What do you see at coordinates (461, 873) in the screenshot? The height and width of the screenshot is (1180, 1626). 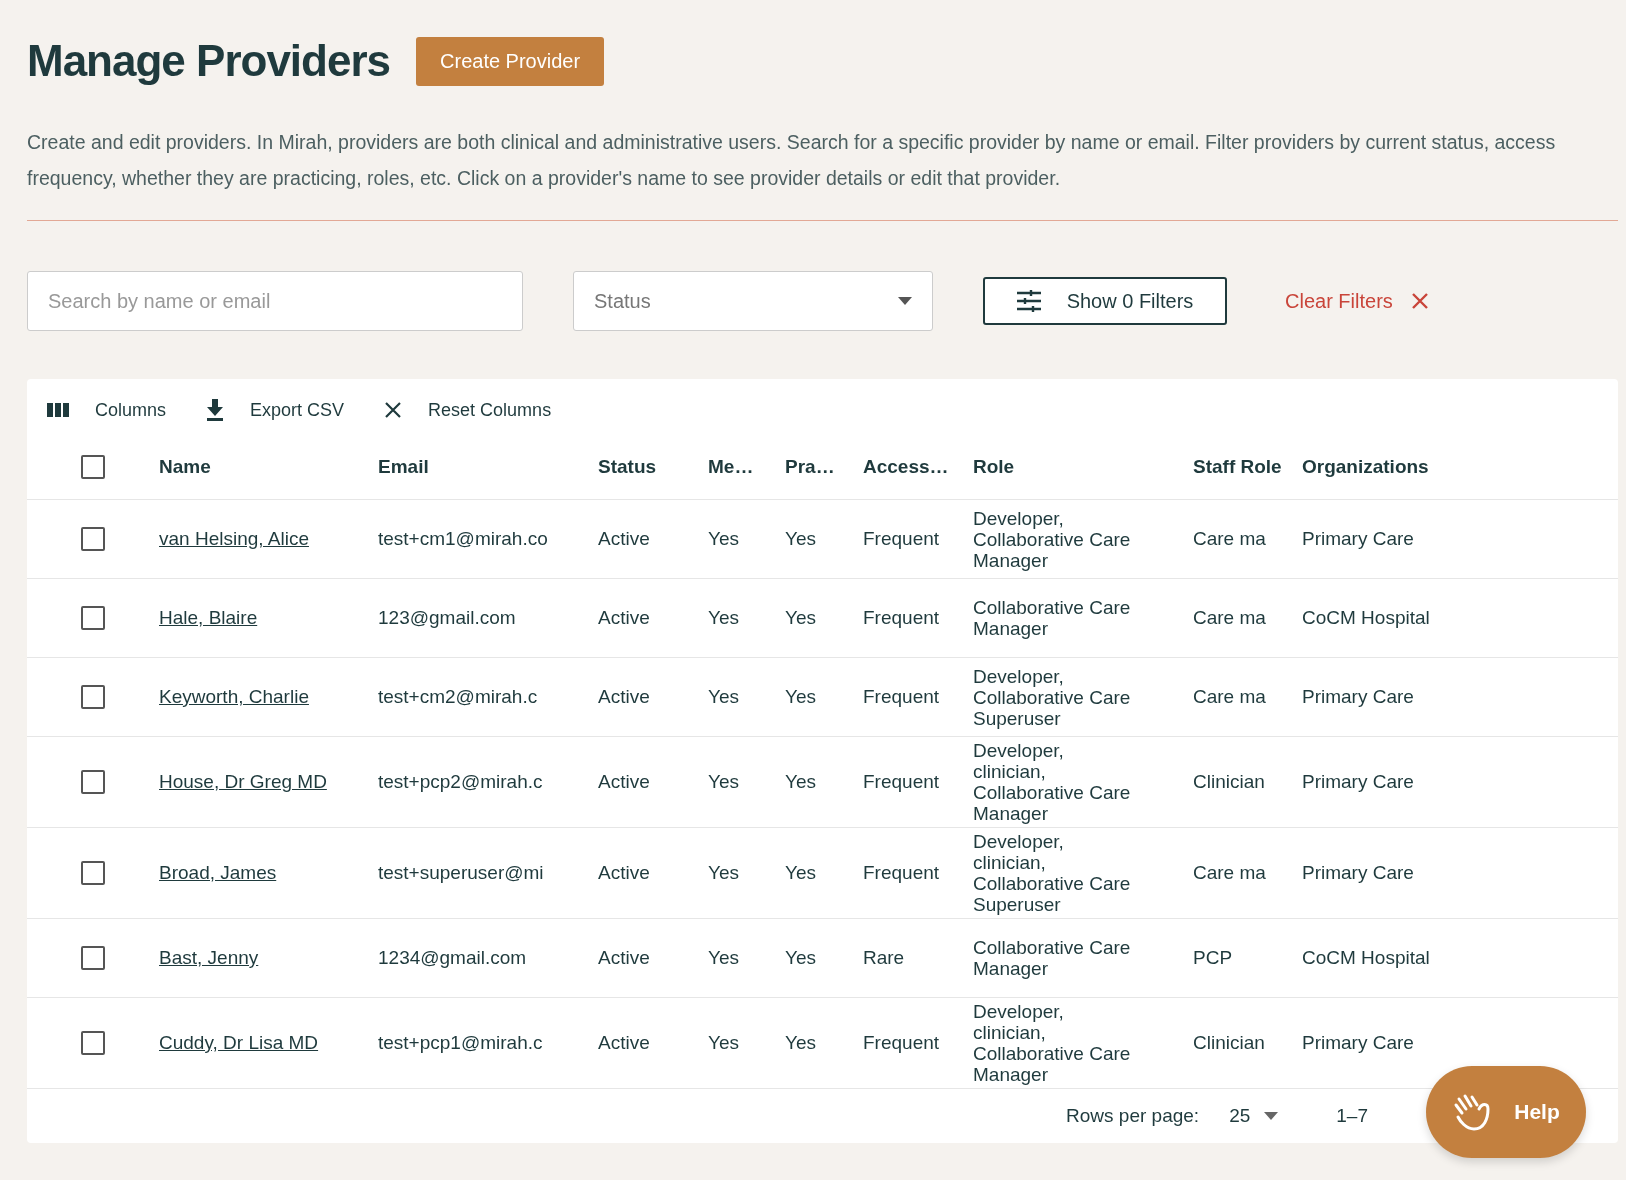 I see `table-cell-text: test+superuser@mi` at bounding box center [461, 873].